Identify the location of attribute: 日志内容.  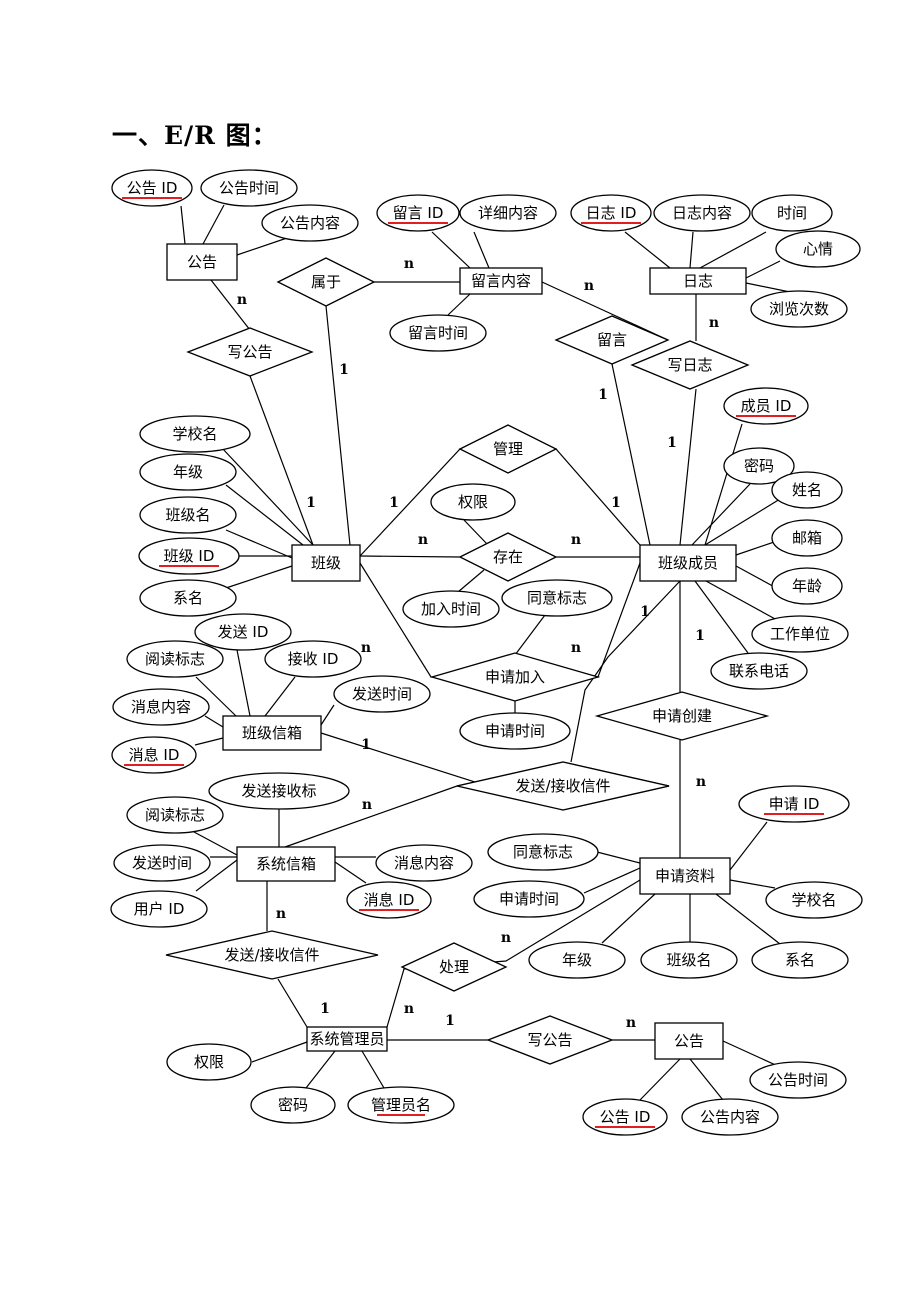
(702, 213).